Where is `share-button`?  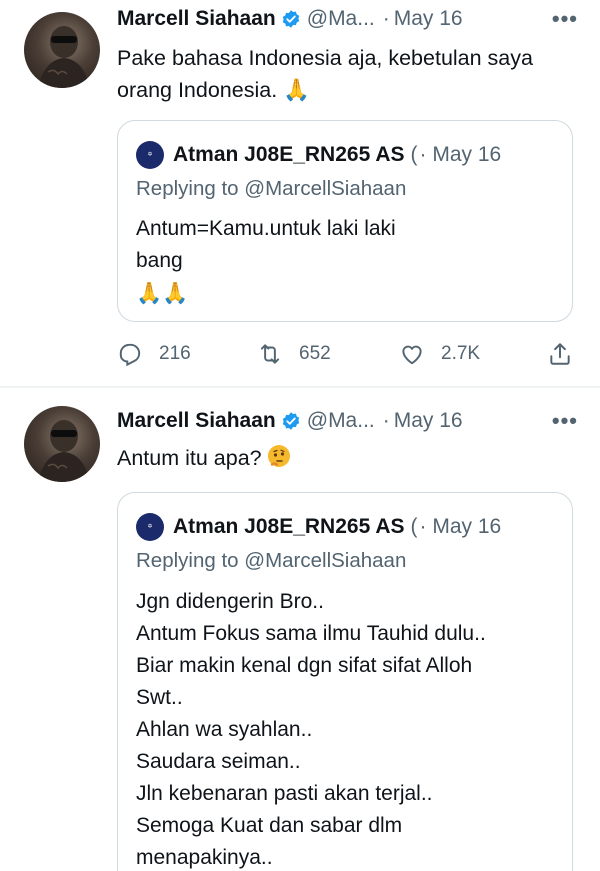
share-button is located at coordinates (568, 354).